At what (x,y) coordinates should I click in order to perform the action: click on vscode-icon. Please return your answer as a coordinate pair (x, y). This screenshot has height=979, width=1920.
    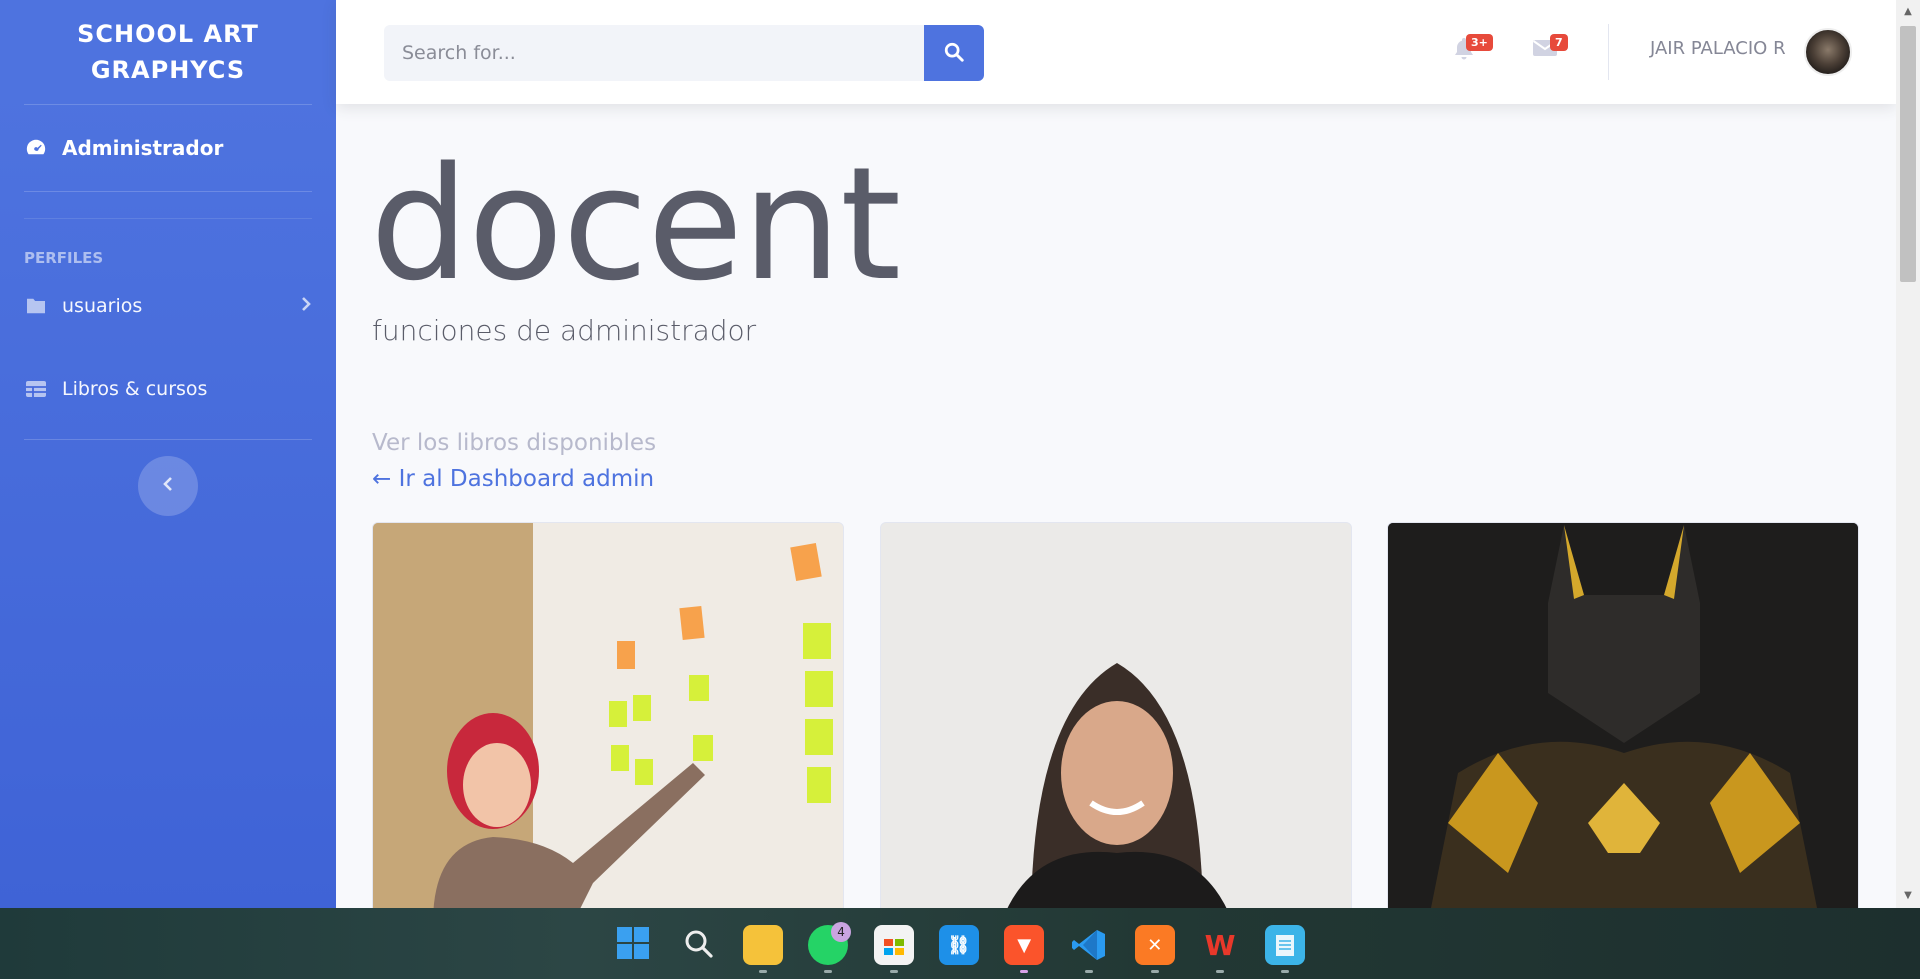
    Looking at the image, I should click on (1089, 945).